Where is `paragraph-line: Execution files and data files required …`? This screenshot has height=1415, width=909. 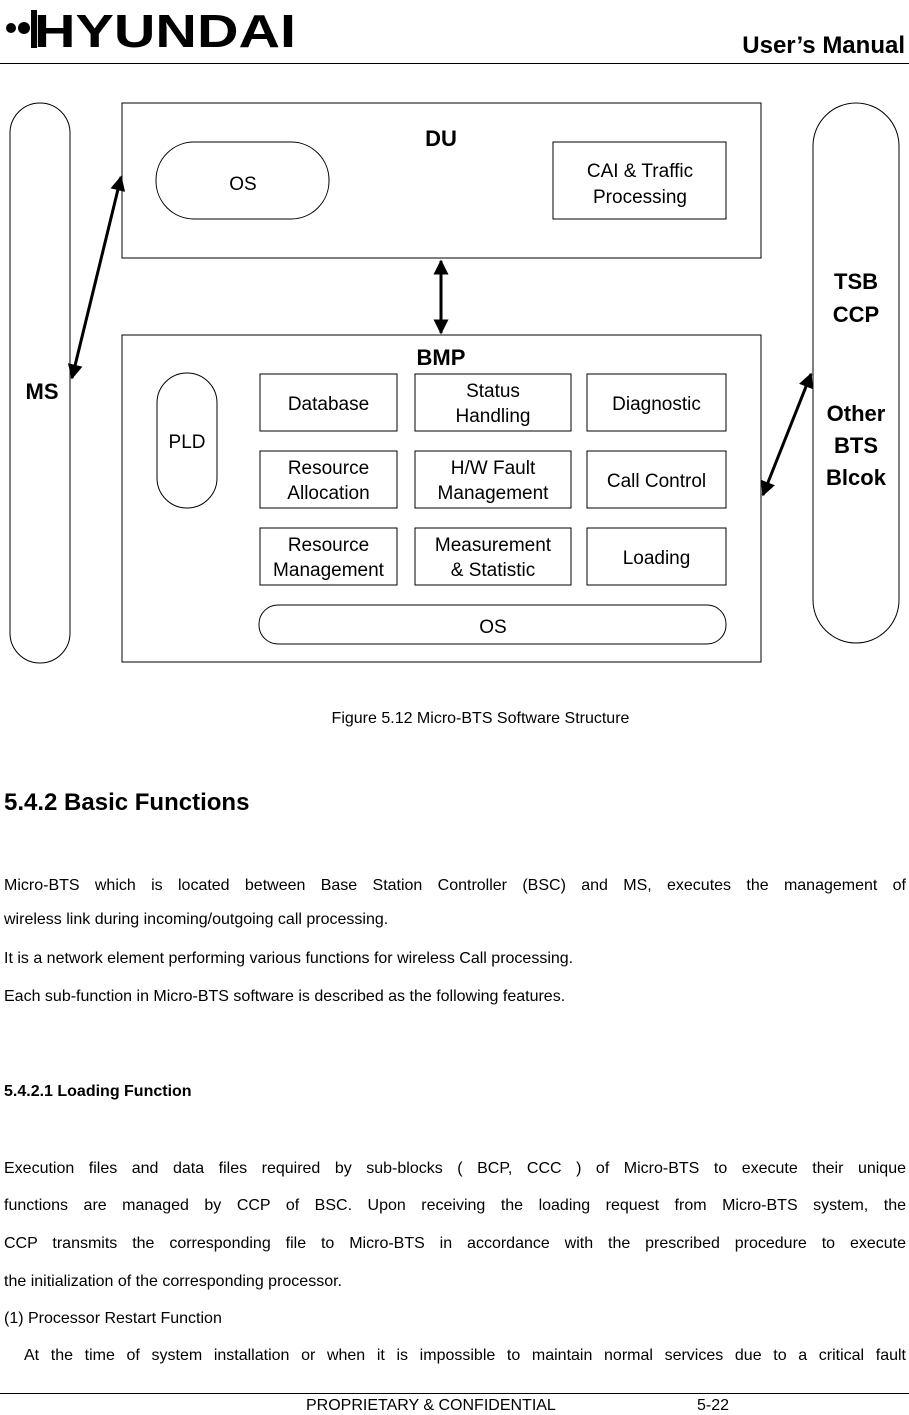
paragraph-line: Execution files and data files required … is located at coordinates (455, 1168).